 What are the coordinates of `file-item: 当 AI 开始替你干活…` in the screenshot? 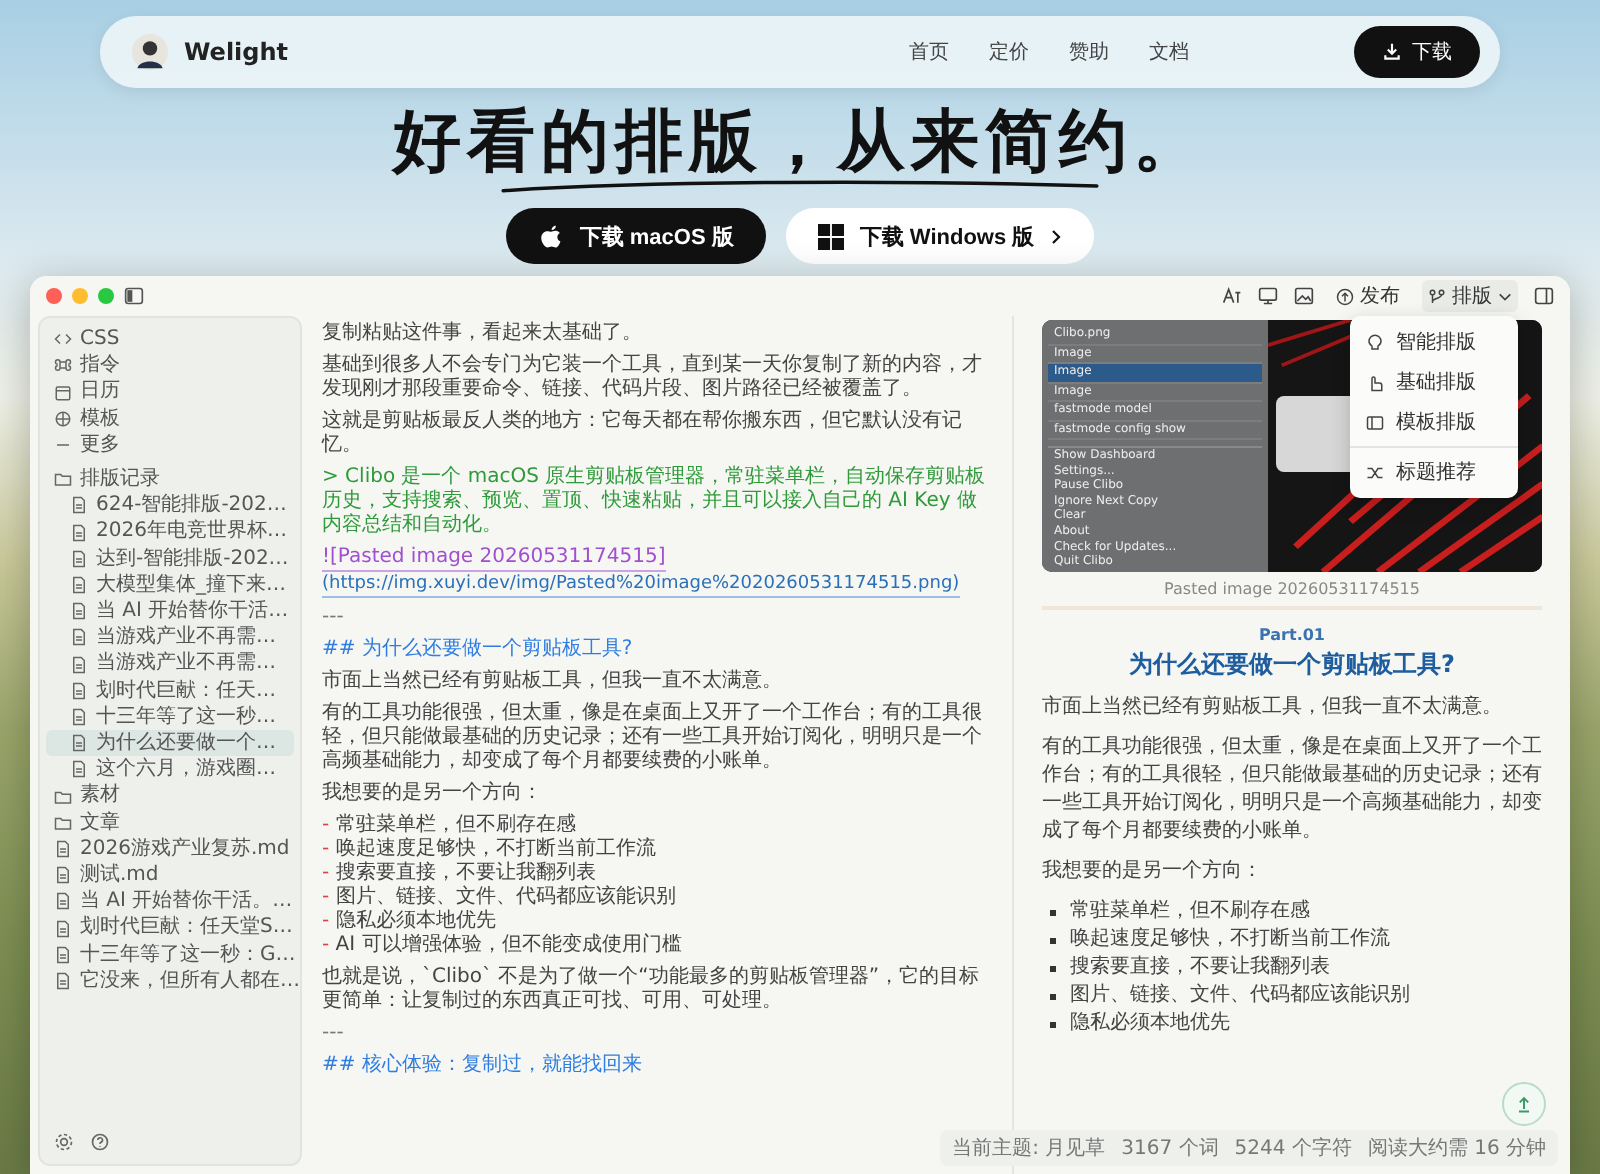 It's located at (170, 611).